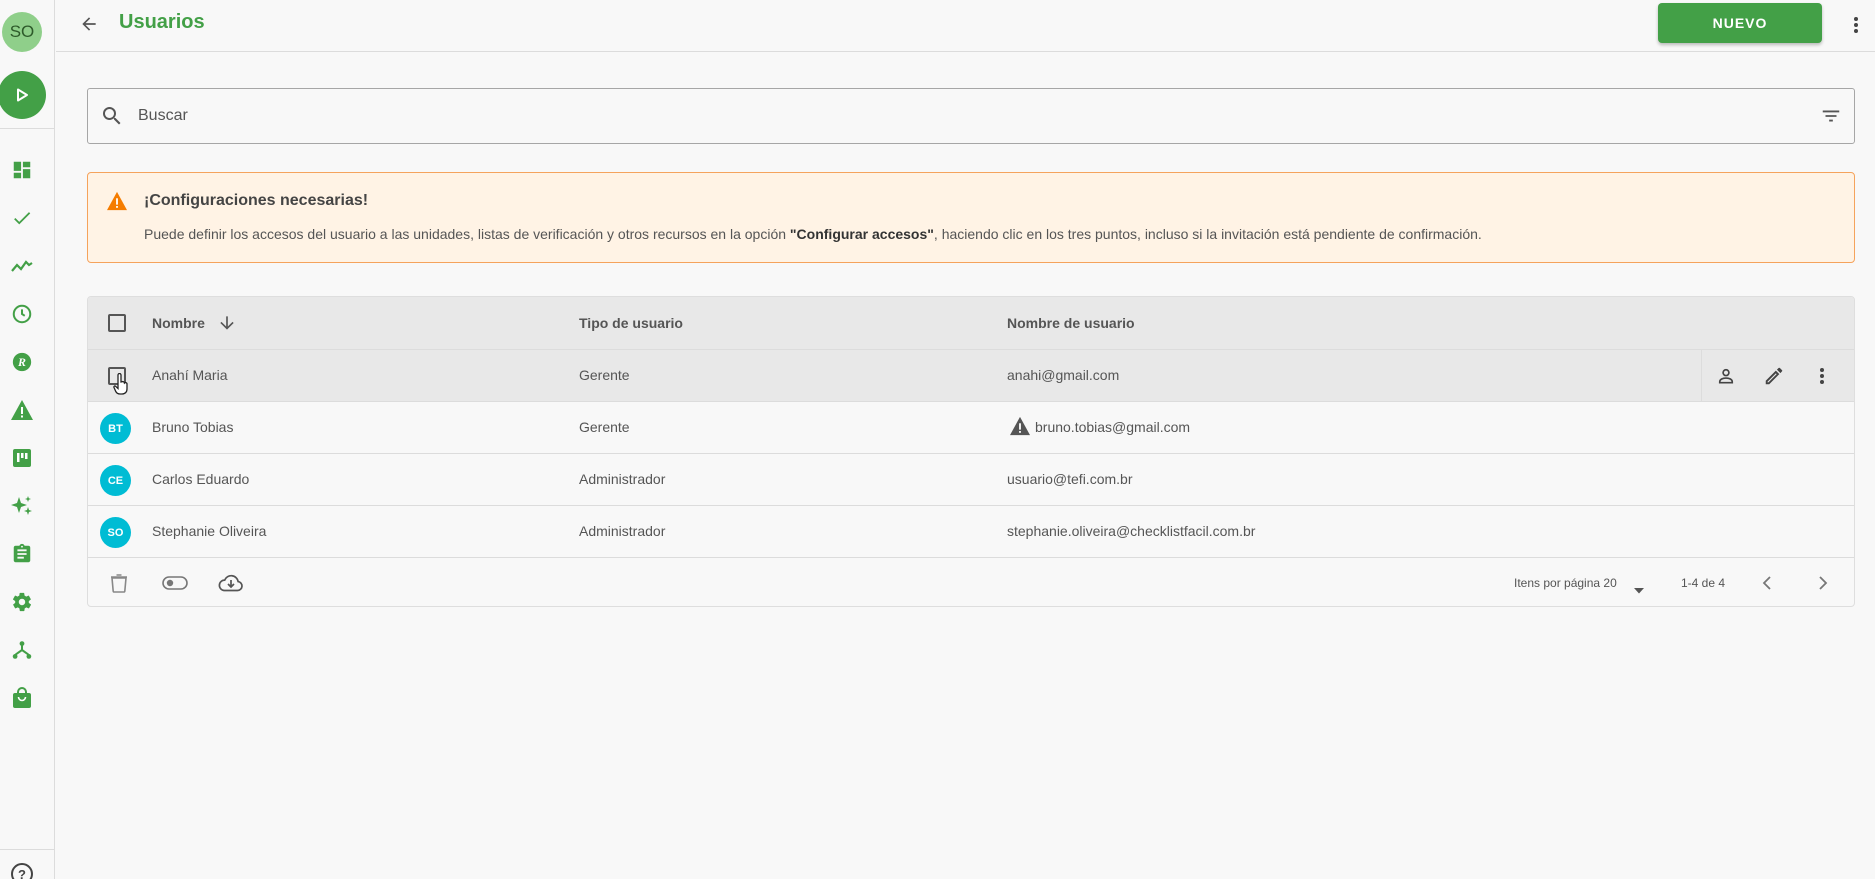 The image size is (1875, 879). Describe the element at coordinates (958, 116) in the screenshot. I see `search-input` at that location.